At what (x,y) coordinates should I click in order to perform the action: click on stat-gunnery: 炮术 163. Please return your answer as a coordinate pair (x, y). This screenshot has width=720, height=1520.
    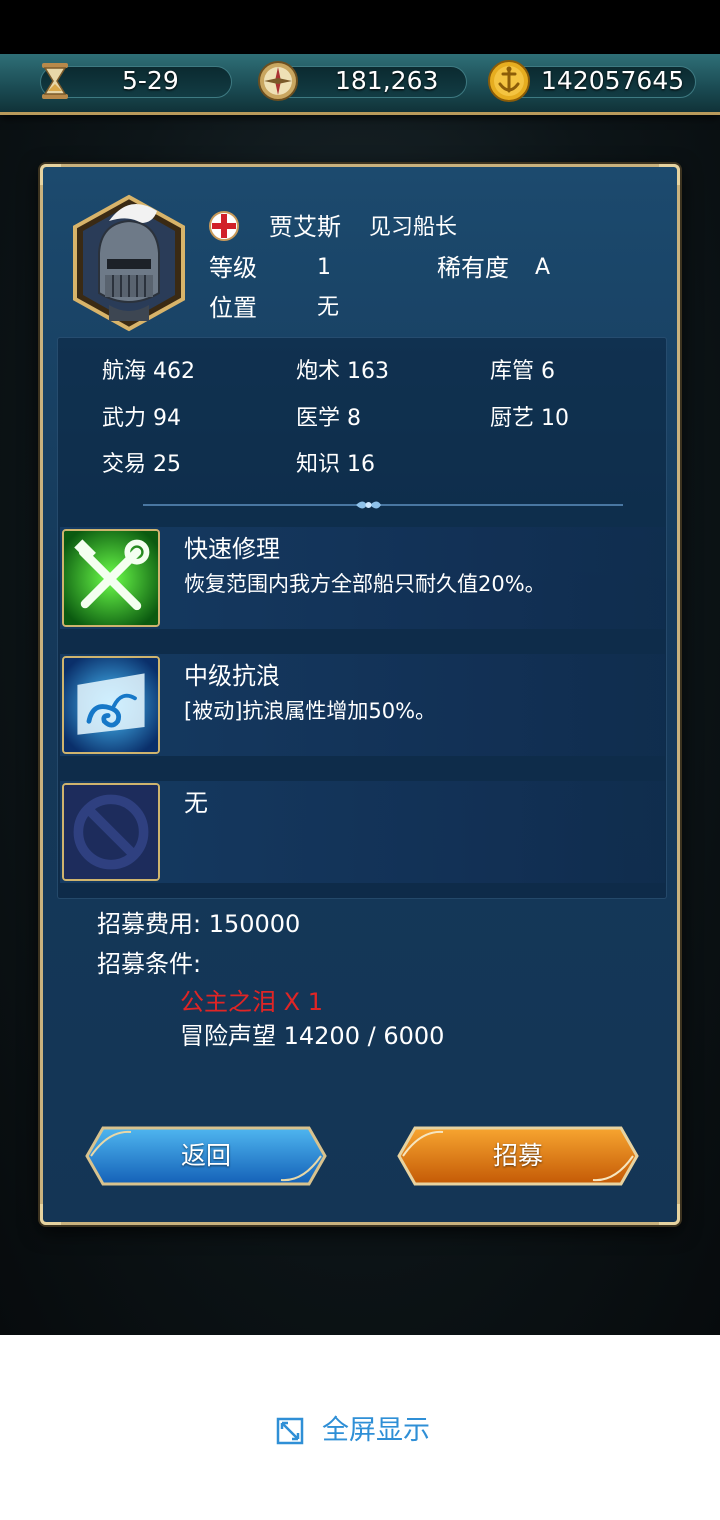
    Looking at the image, I should click on (342, 371).